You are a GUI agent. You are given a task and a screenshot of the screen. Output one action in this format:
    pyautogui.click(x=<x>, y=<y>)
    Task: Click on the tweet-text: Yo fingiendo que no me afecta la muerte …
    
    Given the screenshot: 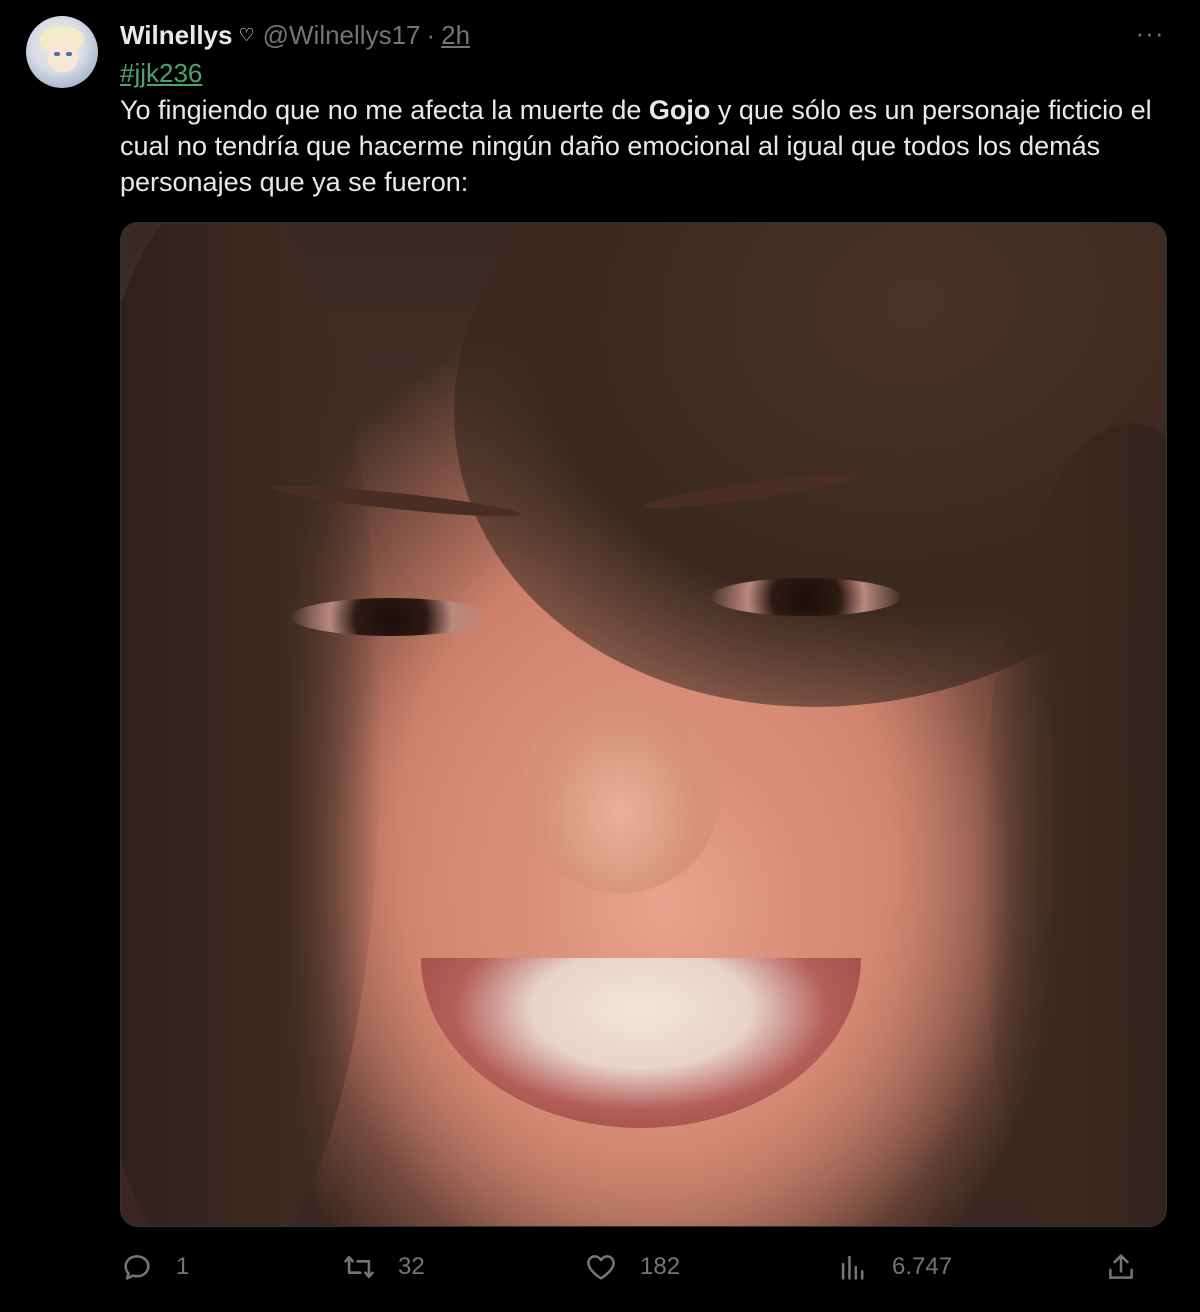 What is the action you would take?
    pyautogui.click(x=645, y=146)
    